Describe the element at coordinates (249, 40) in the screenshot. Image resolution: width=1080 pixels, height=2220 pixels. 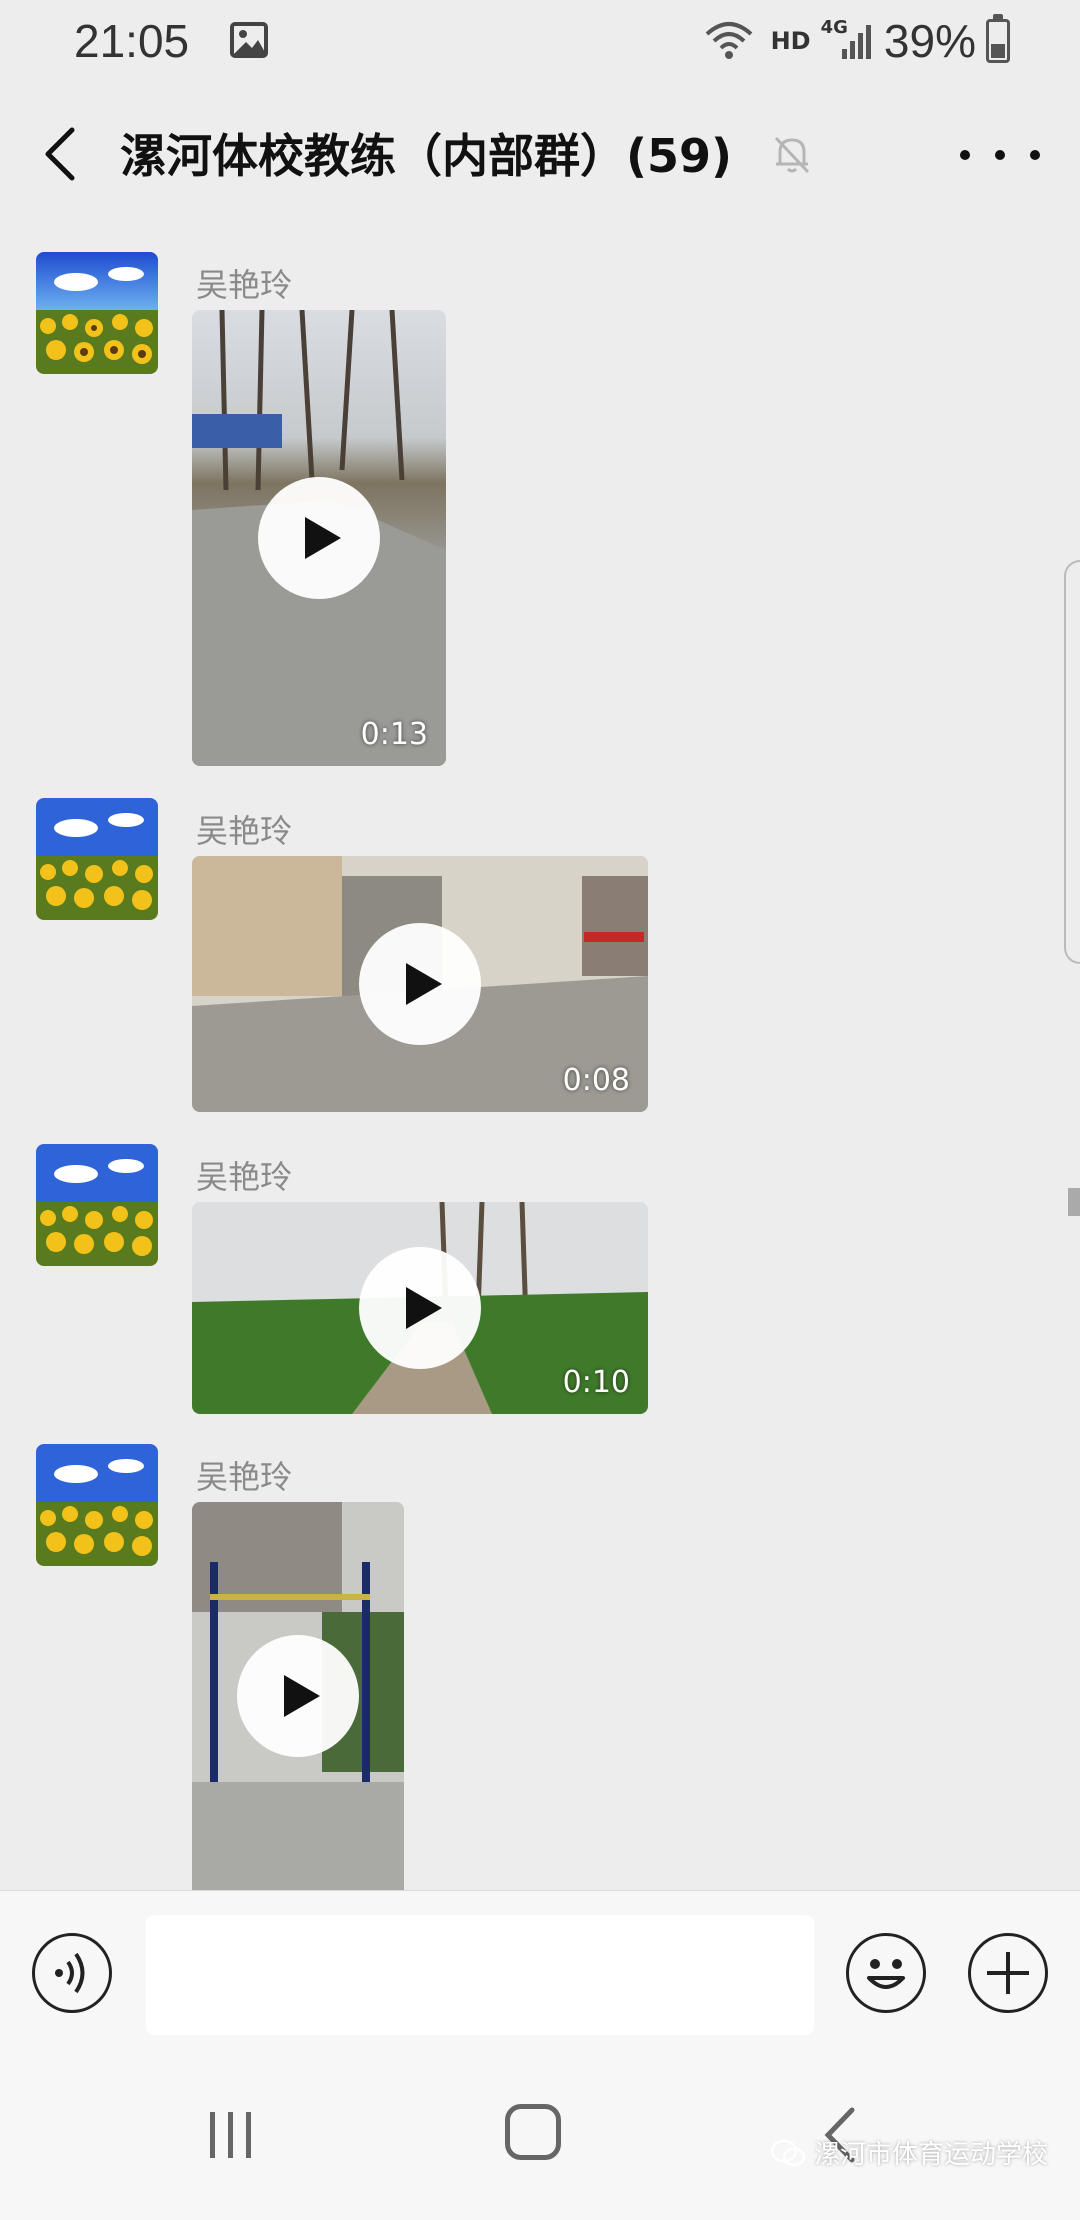
I see `image-notification-icon` at that location.